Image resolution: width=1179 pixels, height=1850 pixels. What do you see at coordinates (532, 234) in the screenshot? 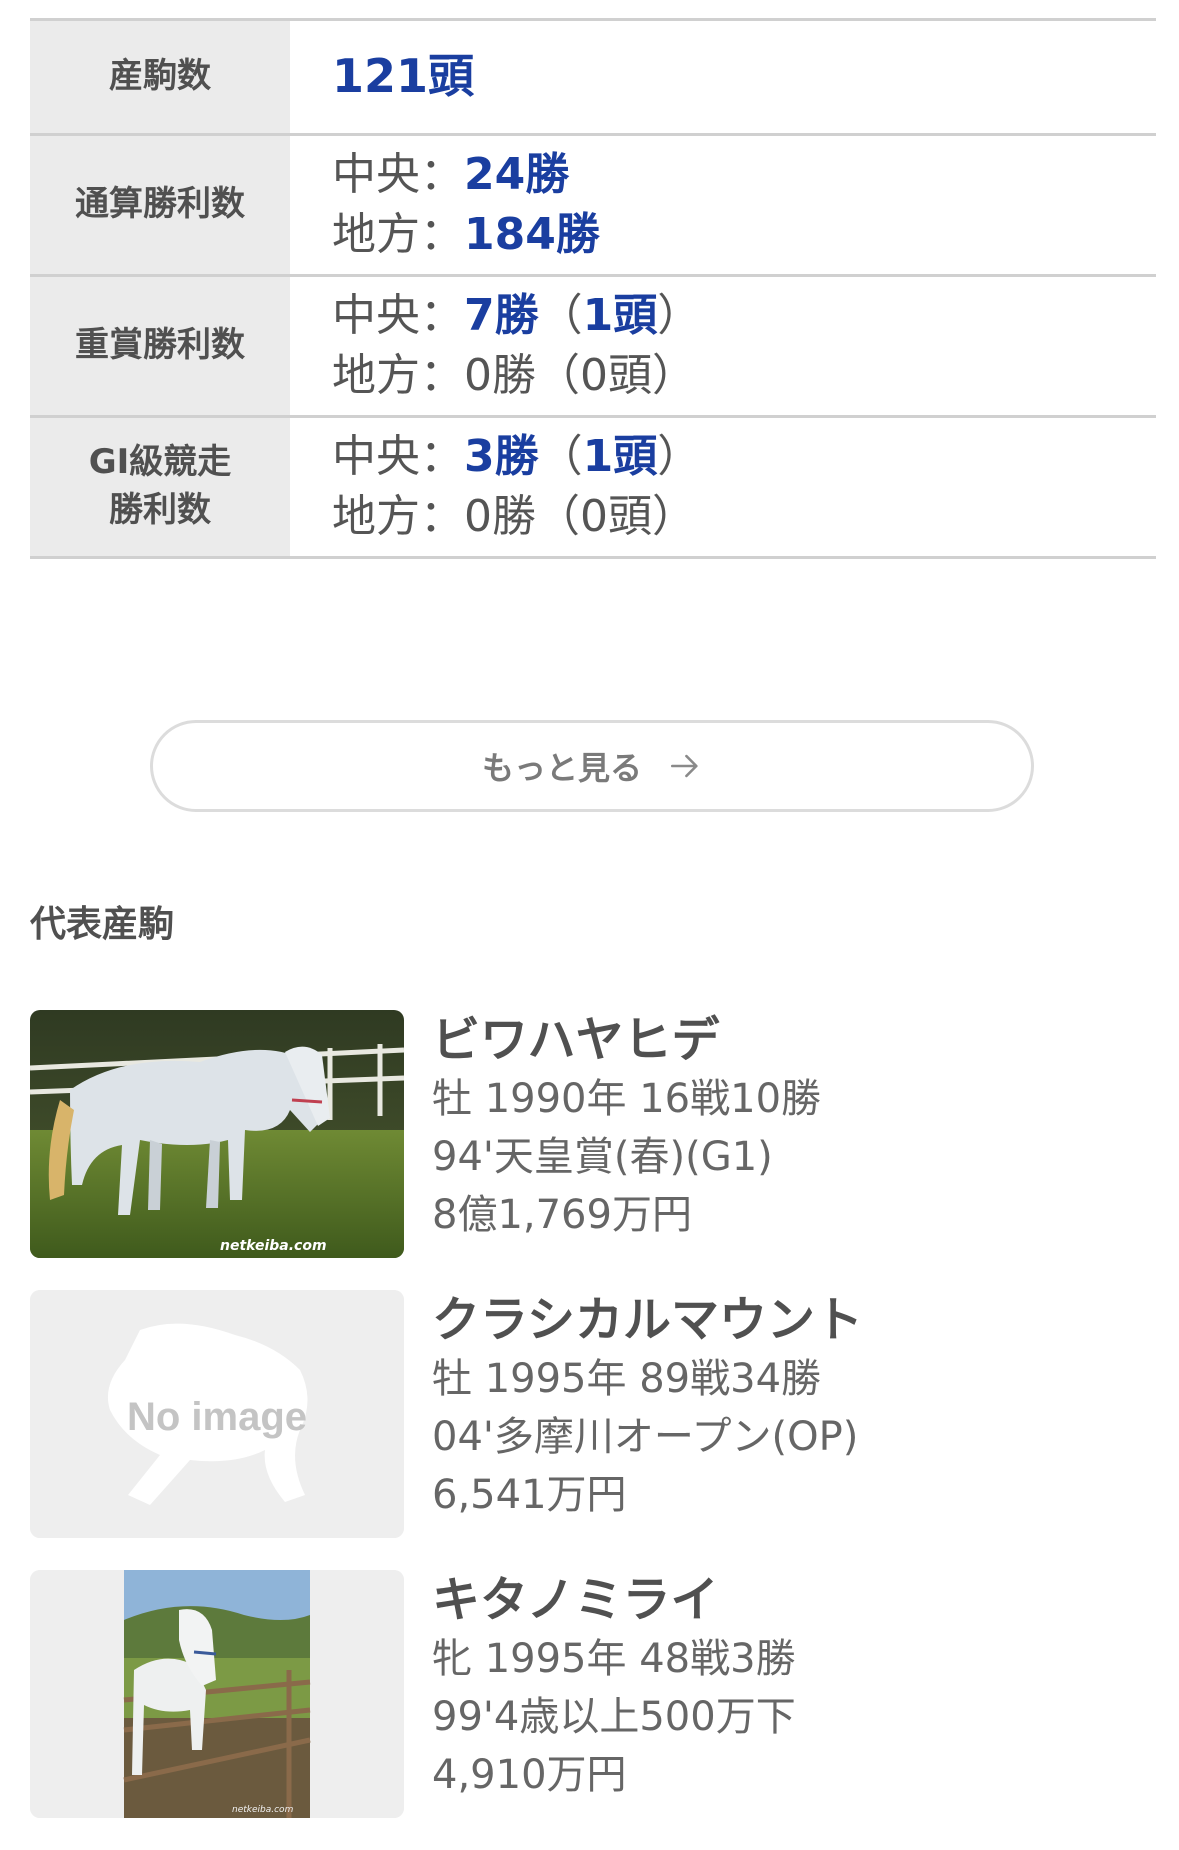
I see `chiho-wins: 184勝` at bounding box center [532, 234].